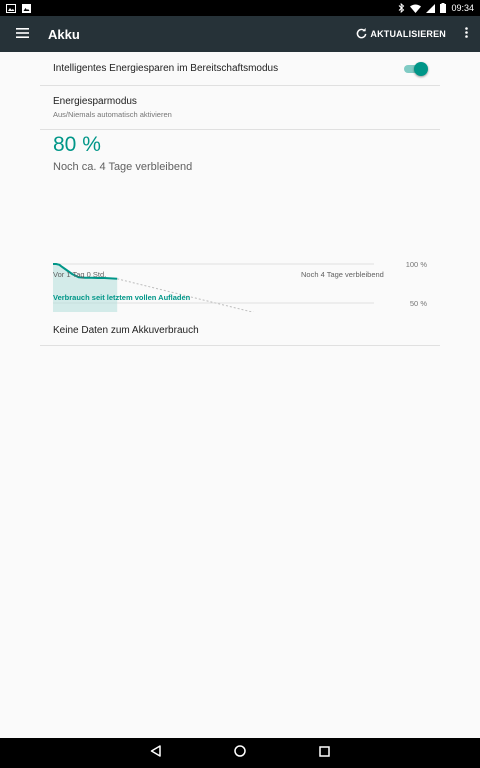  What do you see at coordinates (18, 8) in the screenshot?
I see `status-bar-left` at bounding box center [18, 8].